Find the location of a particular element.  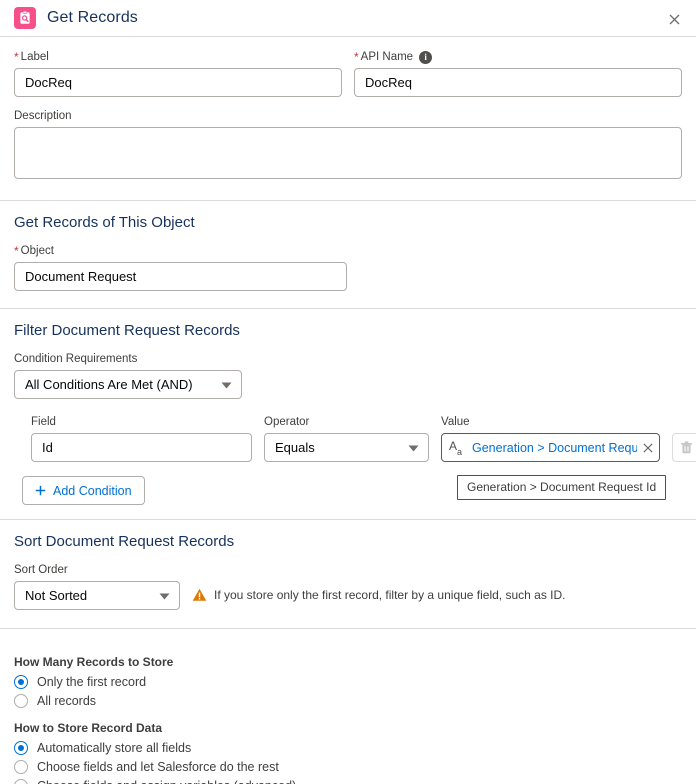

sort-order-group: Sort Order is located at coordinates (97, 586).